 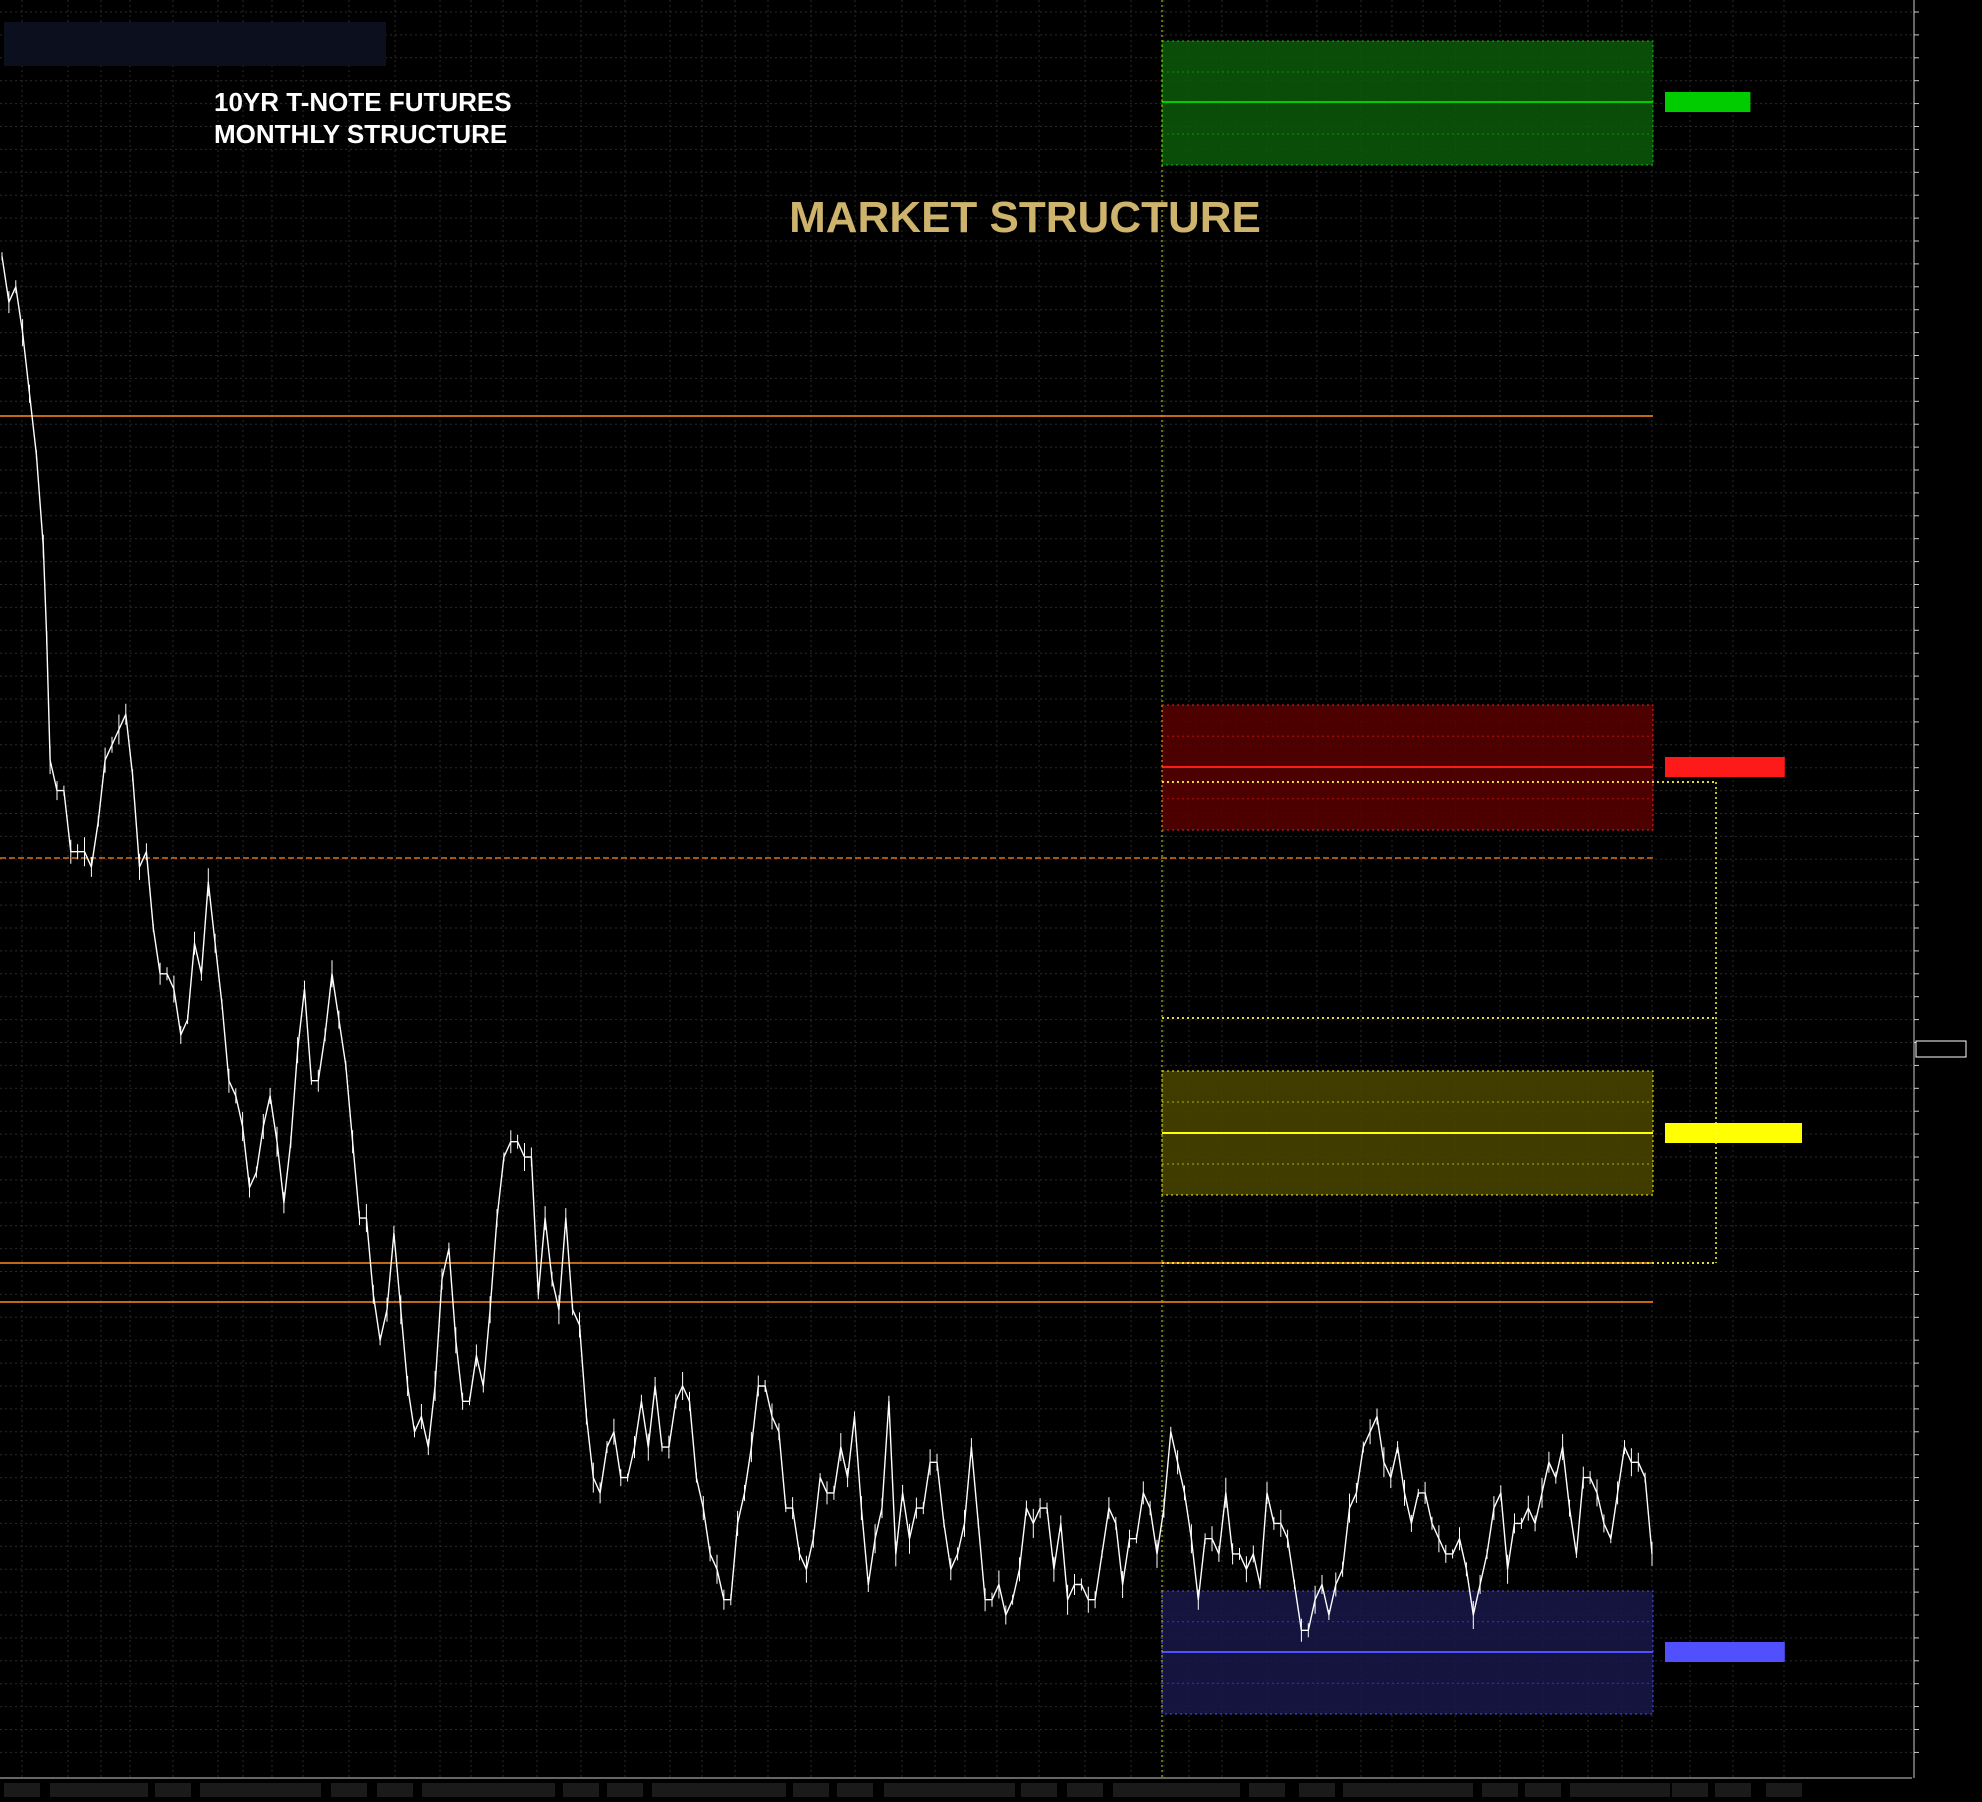 I want to click on chart-title-line2: MONTHLY STRUCTURE, so click(x=360, y=134).